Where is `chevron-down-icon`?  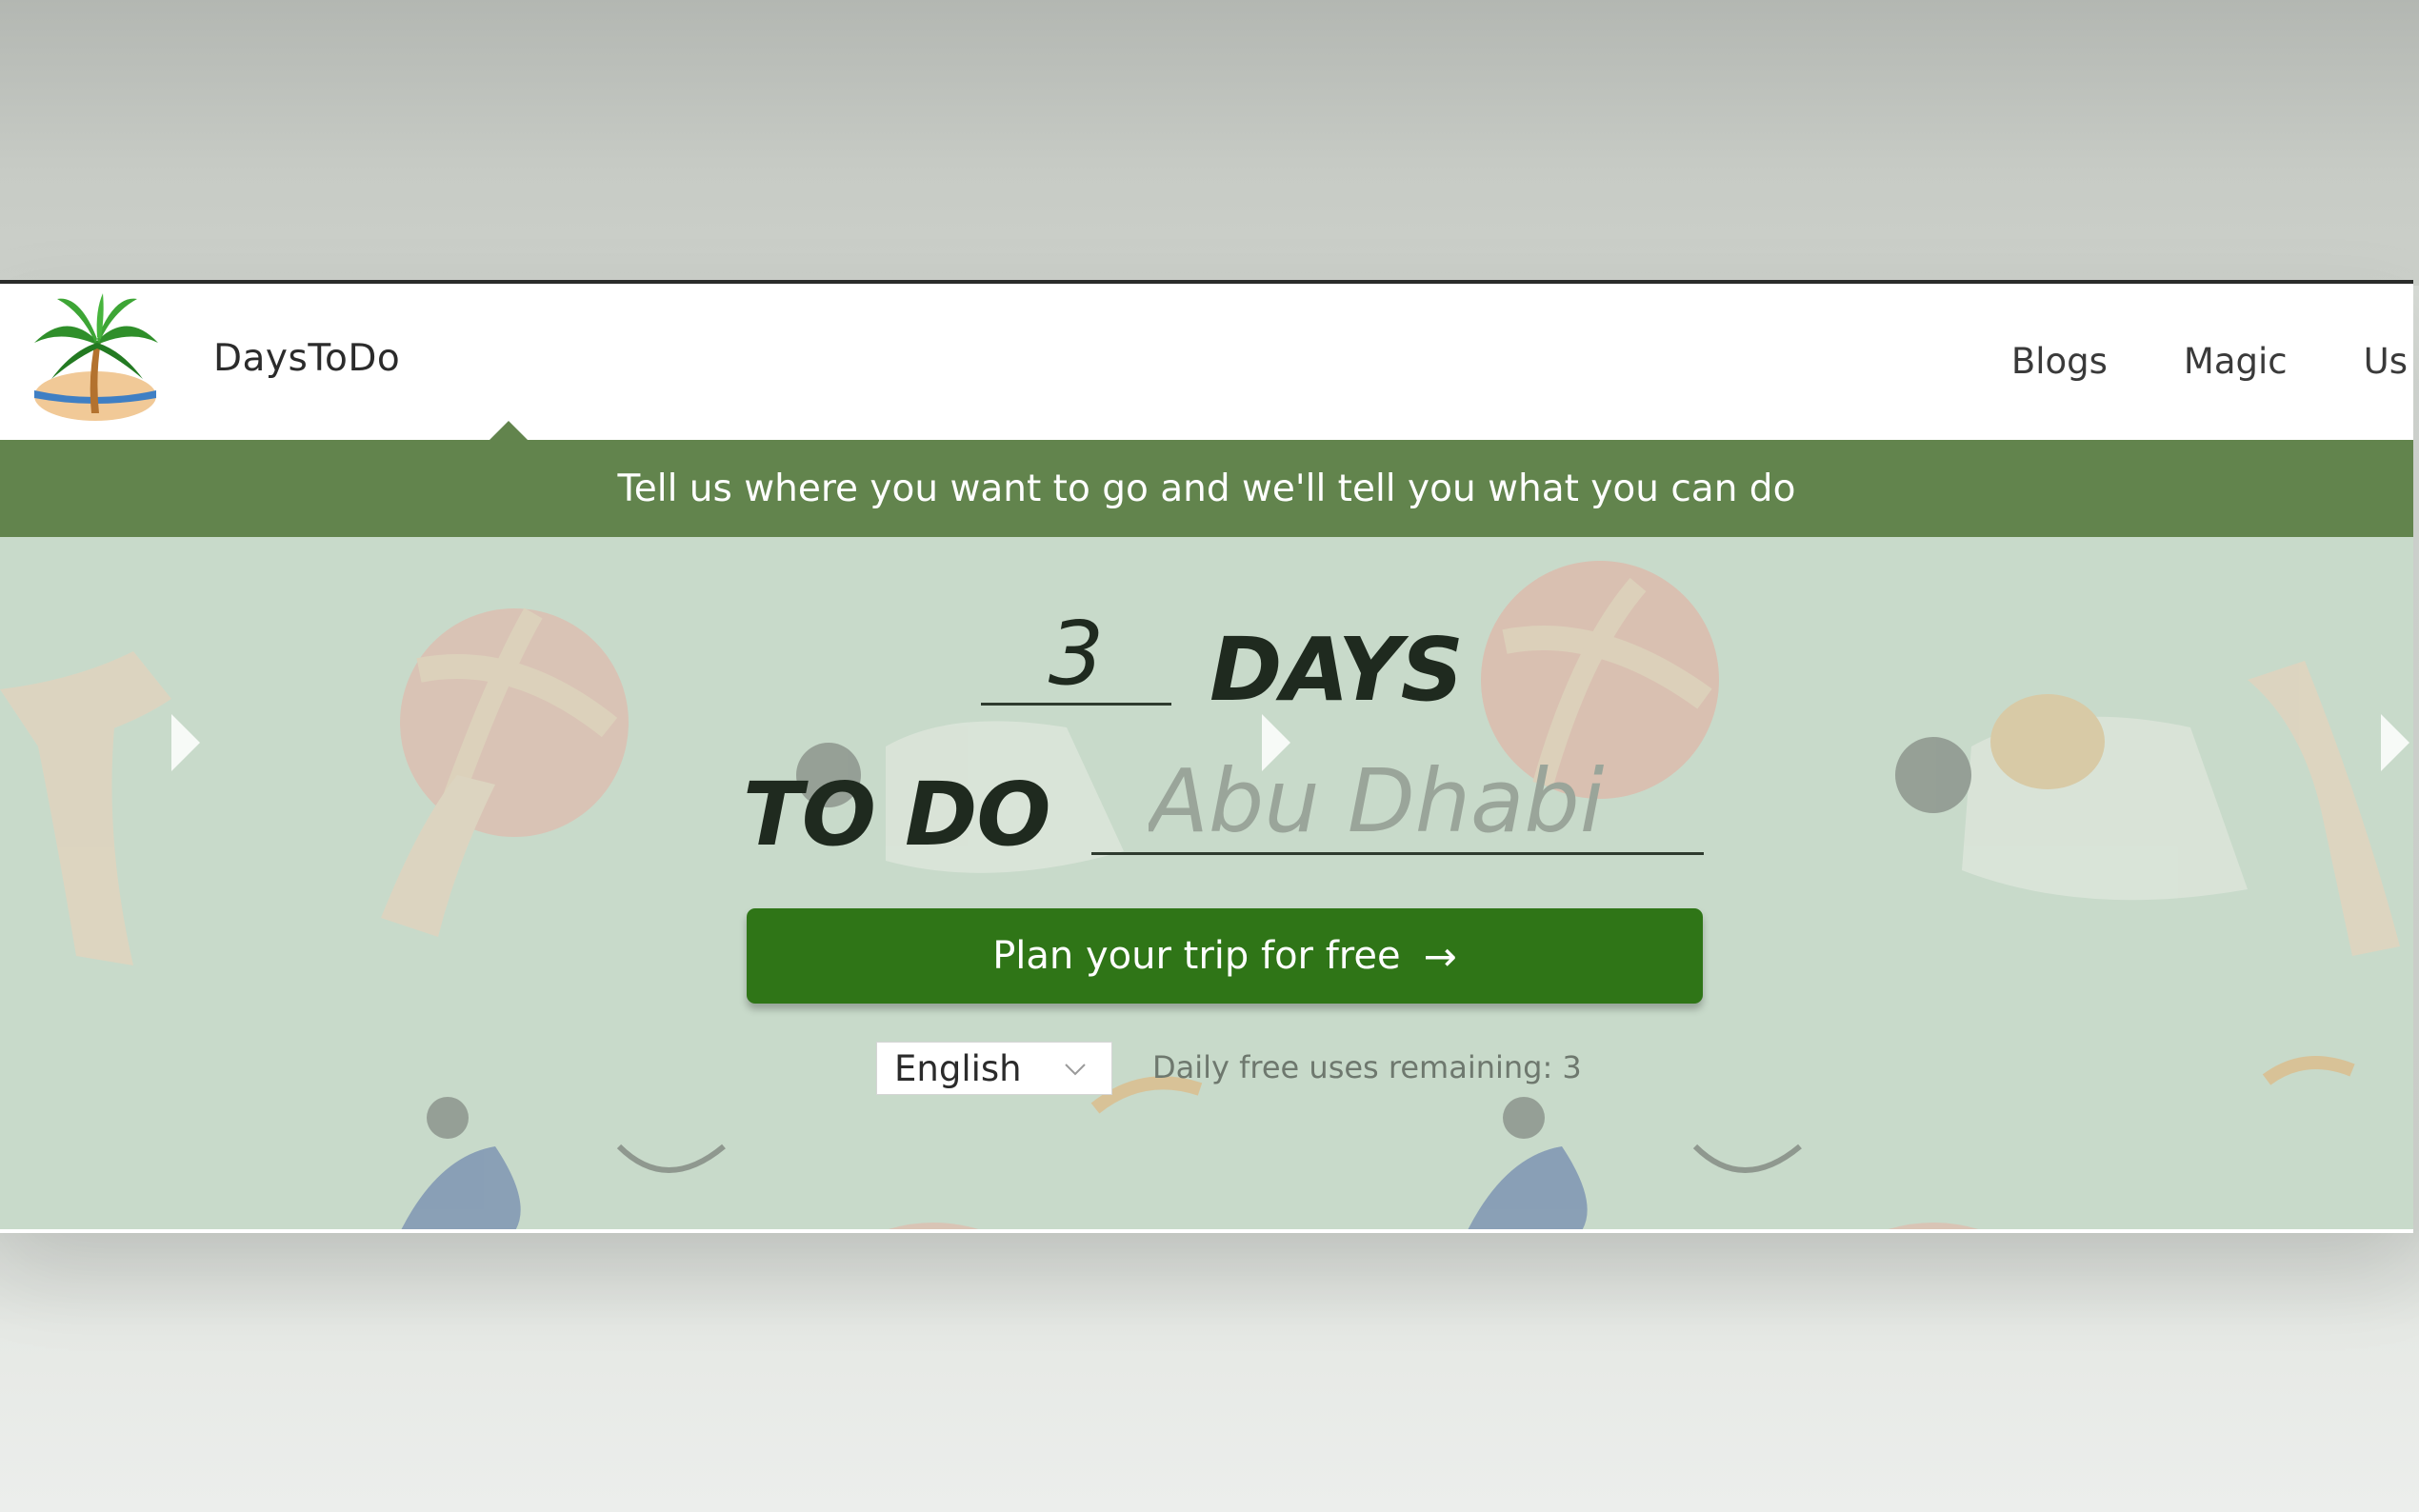
chevron-down-icon is located at coordinates (1075, 1070).